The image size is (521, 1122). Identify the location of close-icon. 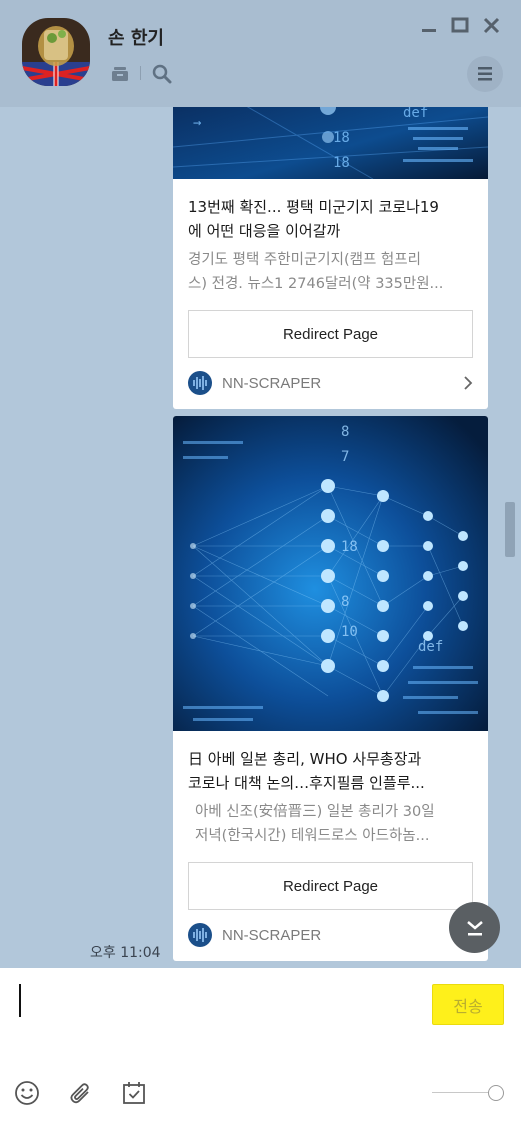
(492, 26).